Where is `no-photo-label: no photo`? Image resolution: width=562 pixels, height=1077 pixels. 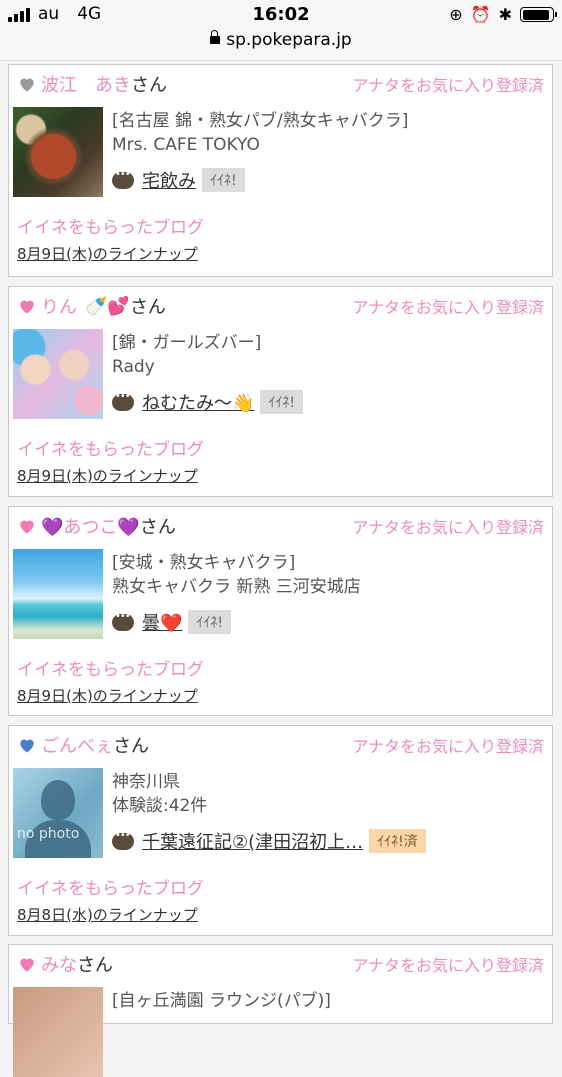
no-photo-label: no photo is located at coordinates (48, 834).